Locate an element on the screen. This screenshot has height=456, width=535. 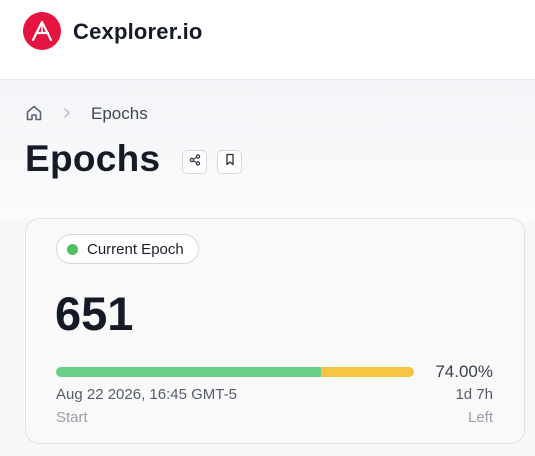
current-epoch-badge: Current Epoch is located at coordinates (127, 249).